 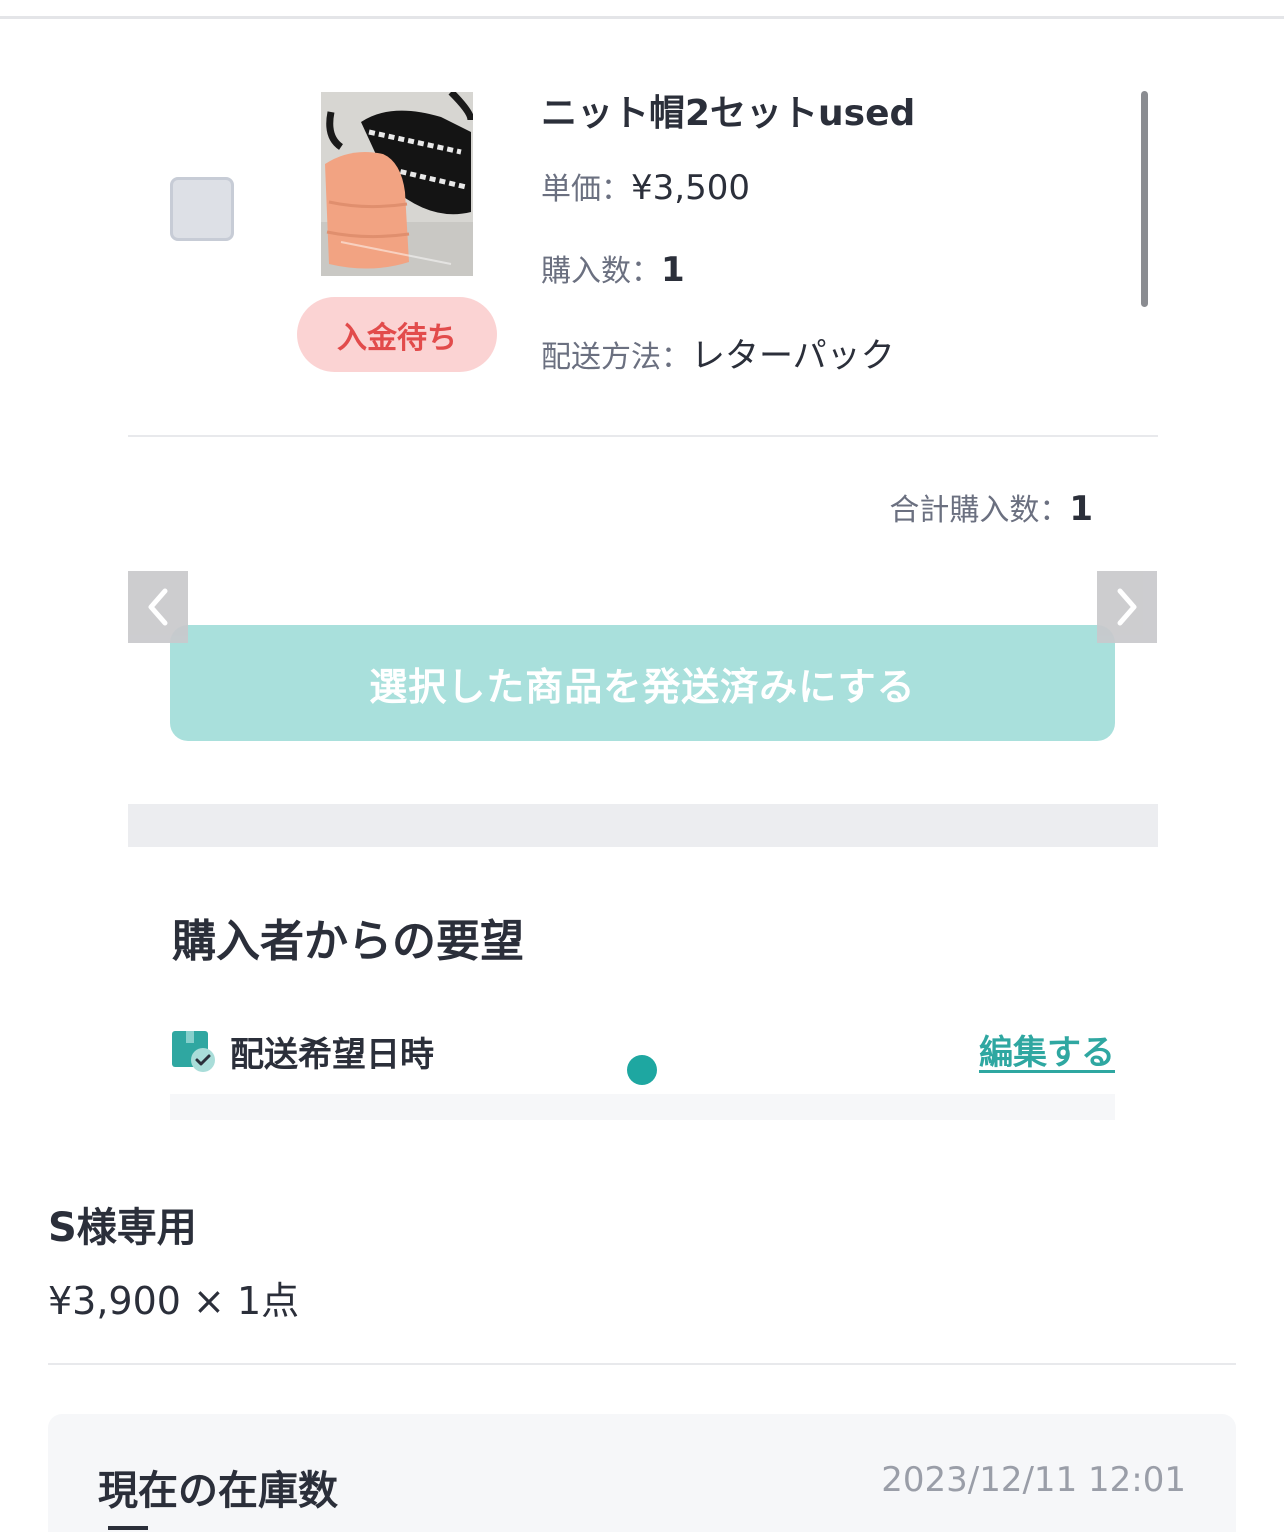 What do you see at coordinates (122, 1224) in the screenshot?
I see `listing-title: S様専用` at bounding box center [122, 1224].